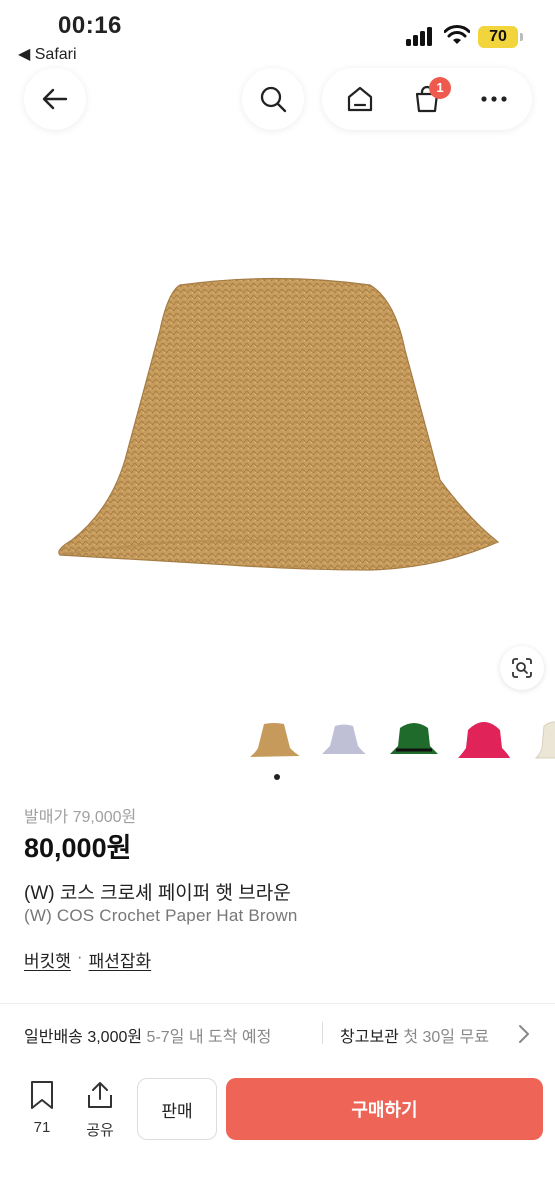  I want to click on thumbnail-green, so click(414, 740).